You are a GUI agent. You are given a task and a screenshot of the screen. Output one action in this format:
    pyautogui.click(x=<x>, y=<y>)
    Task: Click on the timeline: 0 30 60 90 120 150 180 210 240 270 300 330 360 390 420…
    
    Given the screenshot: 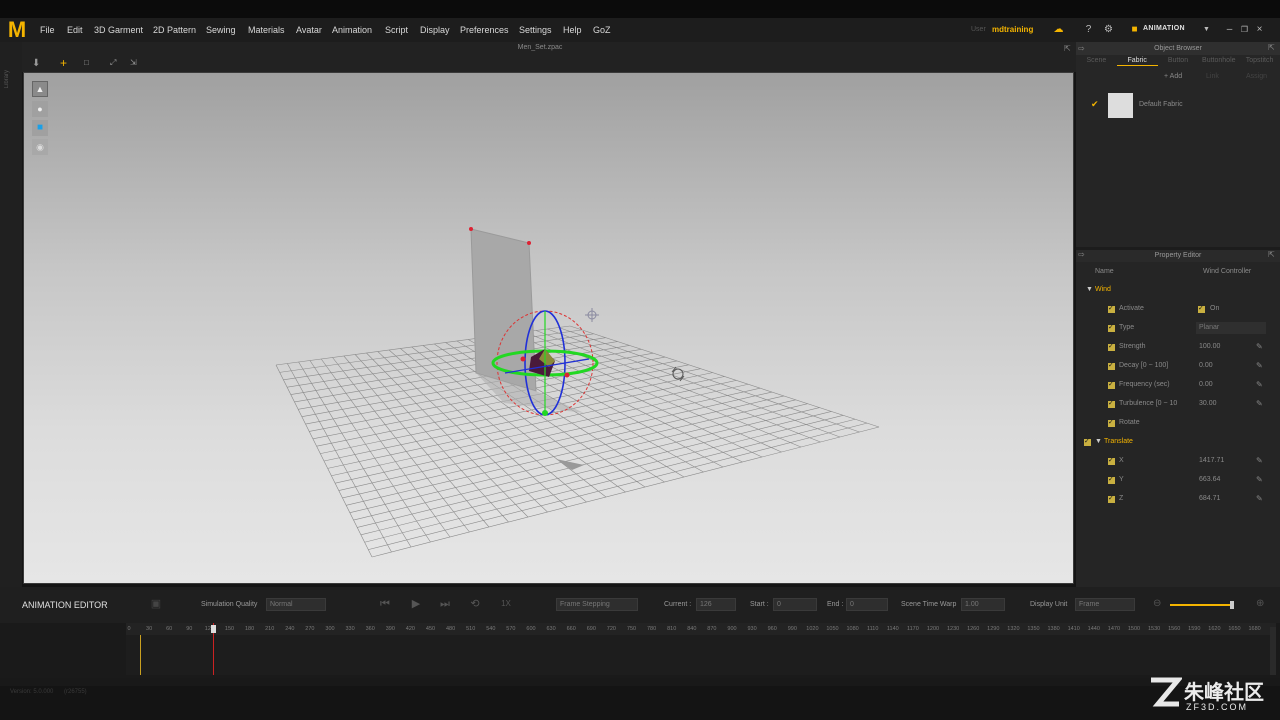 What is the action you would take?
    pyautogui.click(x=640, y=650)
    